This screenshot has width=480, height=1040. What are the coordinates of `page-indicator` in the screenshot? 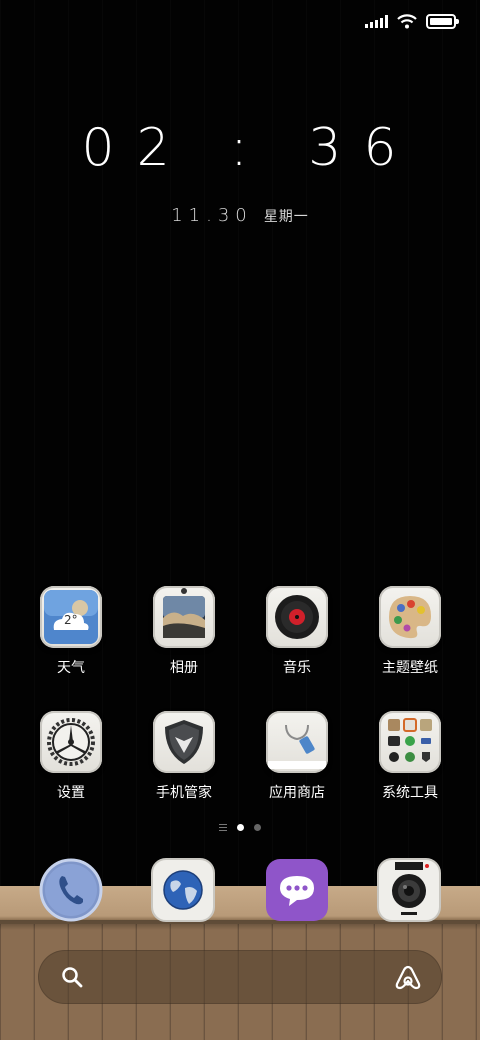 It's located at (240, 827).